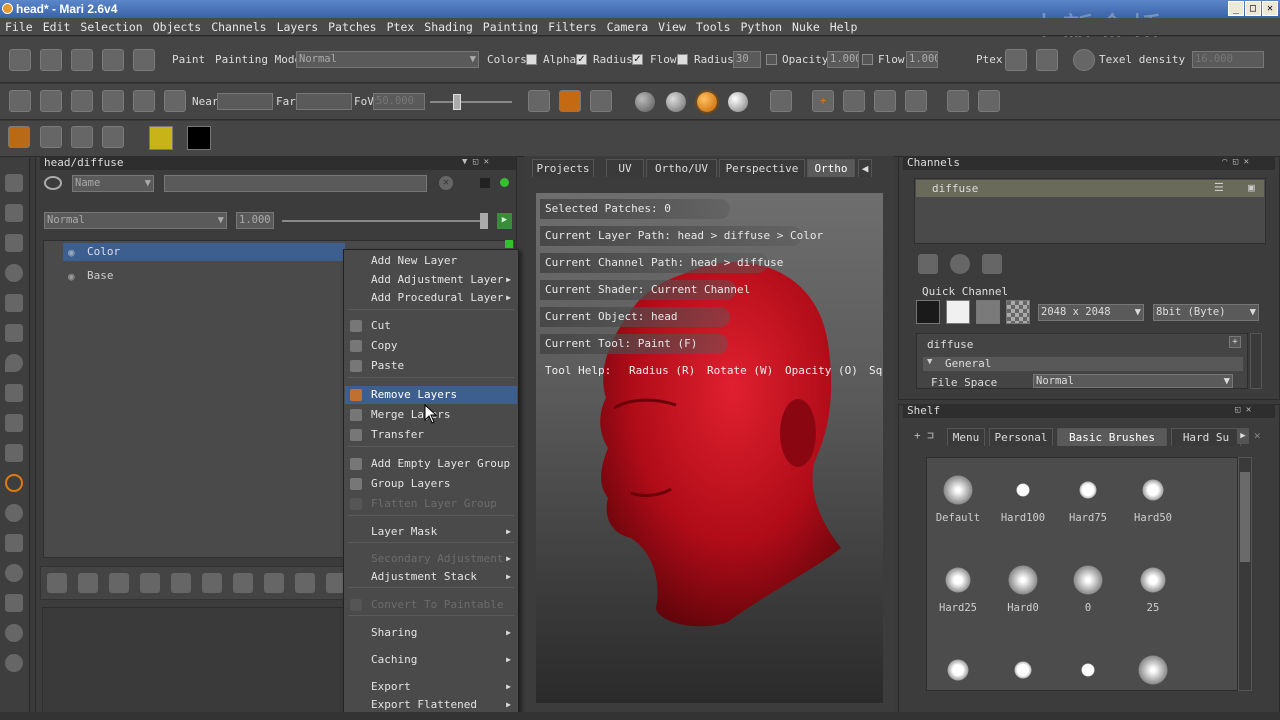 This screenshot has width=1280, height=720. Describe the element at coordinates (51, 101) in the screenshot. I see `camera-icon` at that location.